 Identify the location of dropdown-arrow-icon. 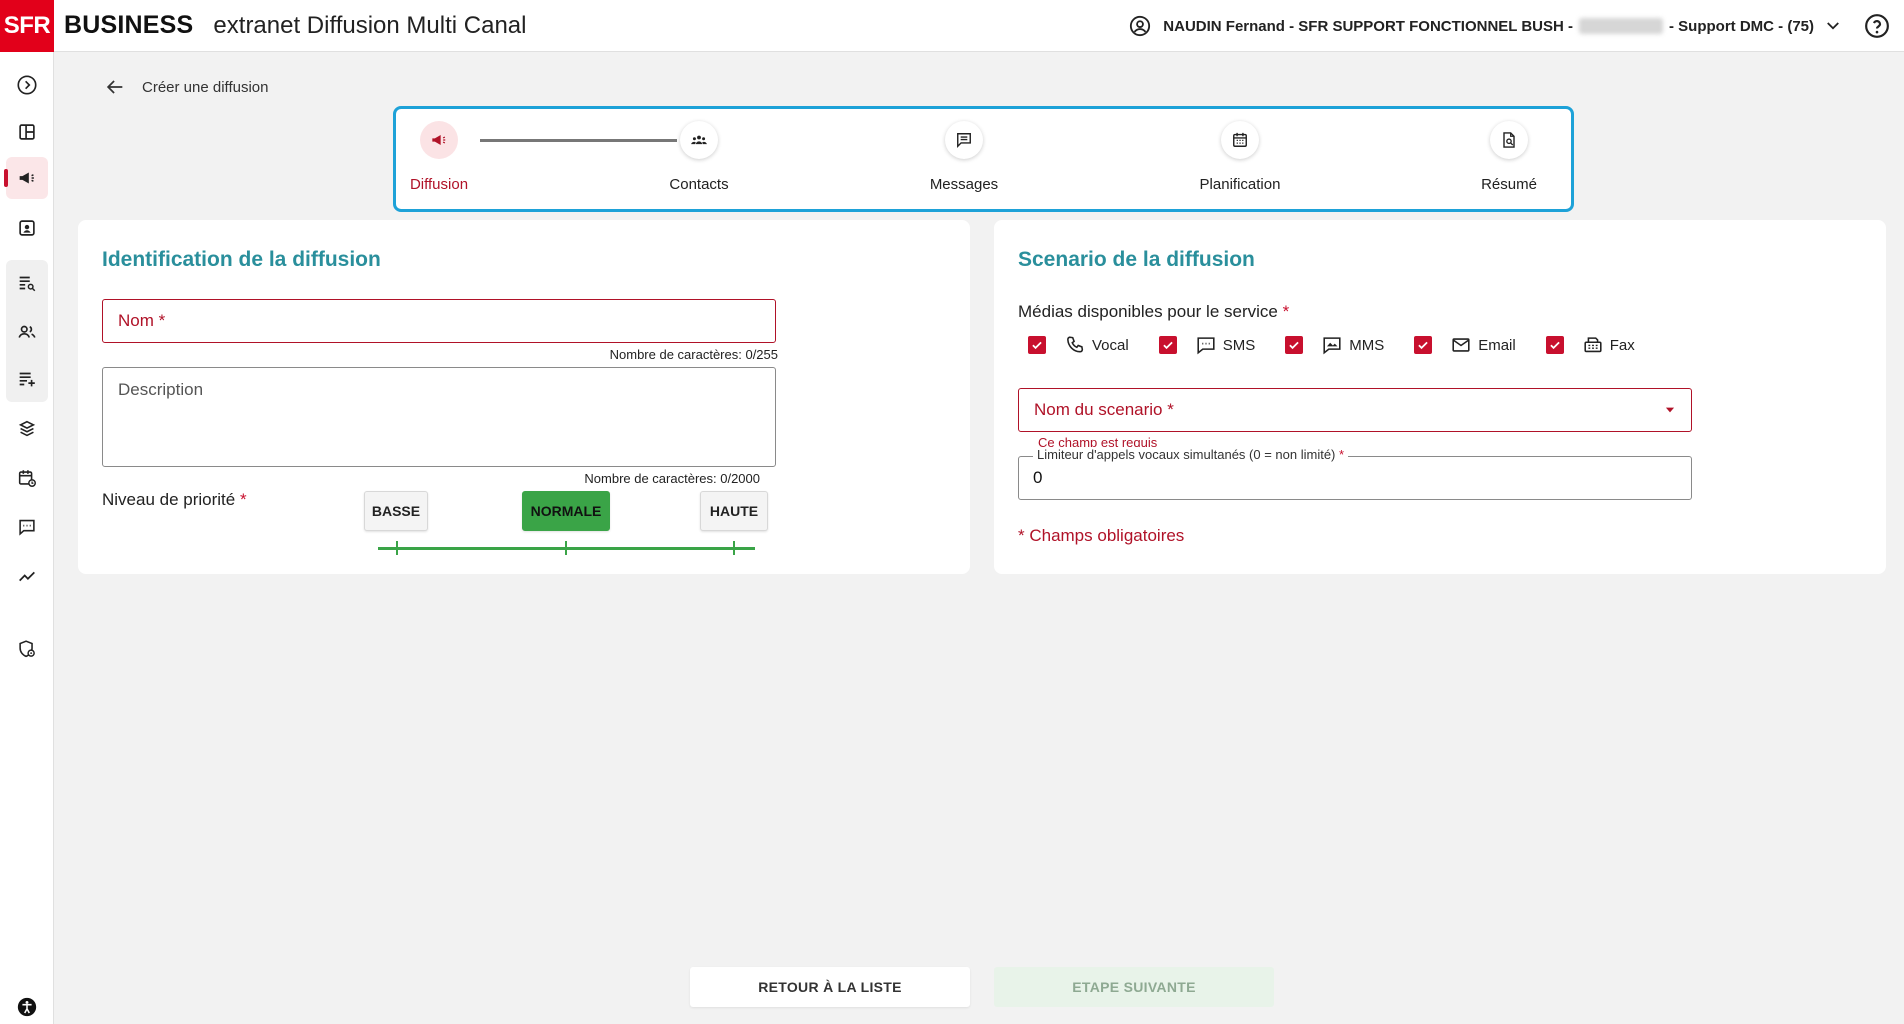
(1670, 410).